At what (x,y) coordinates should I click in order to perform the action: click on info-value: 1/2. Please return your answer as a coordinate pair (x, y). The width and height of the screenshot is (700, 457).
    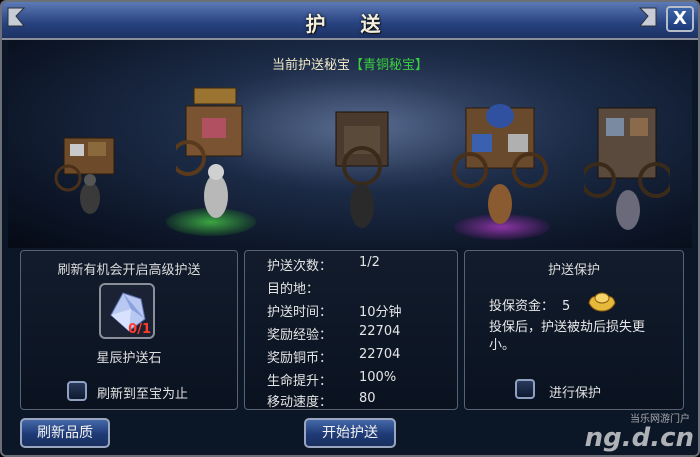
    Looking at the image, I should click on (369, 262).